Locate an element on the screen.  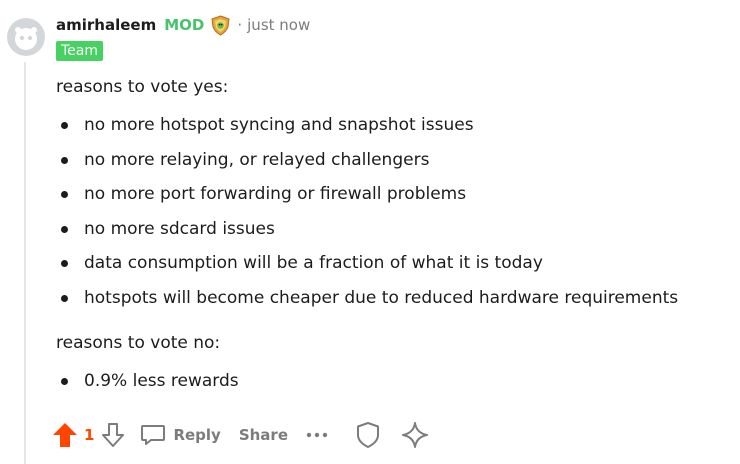
avatar is located at coordinates (26, 37).